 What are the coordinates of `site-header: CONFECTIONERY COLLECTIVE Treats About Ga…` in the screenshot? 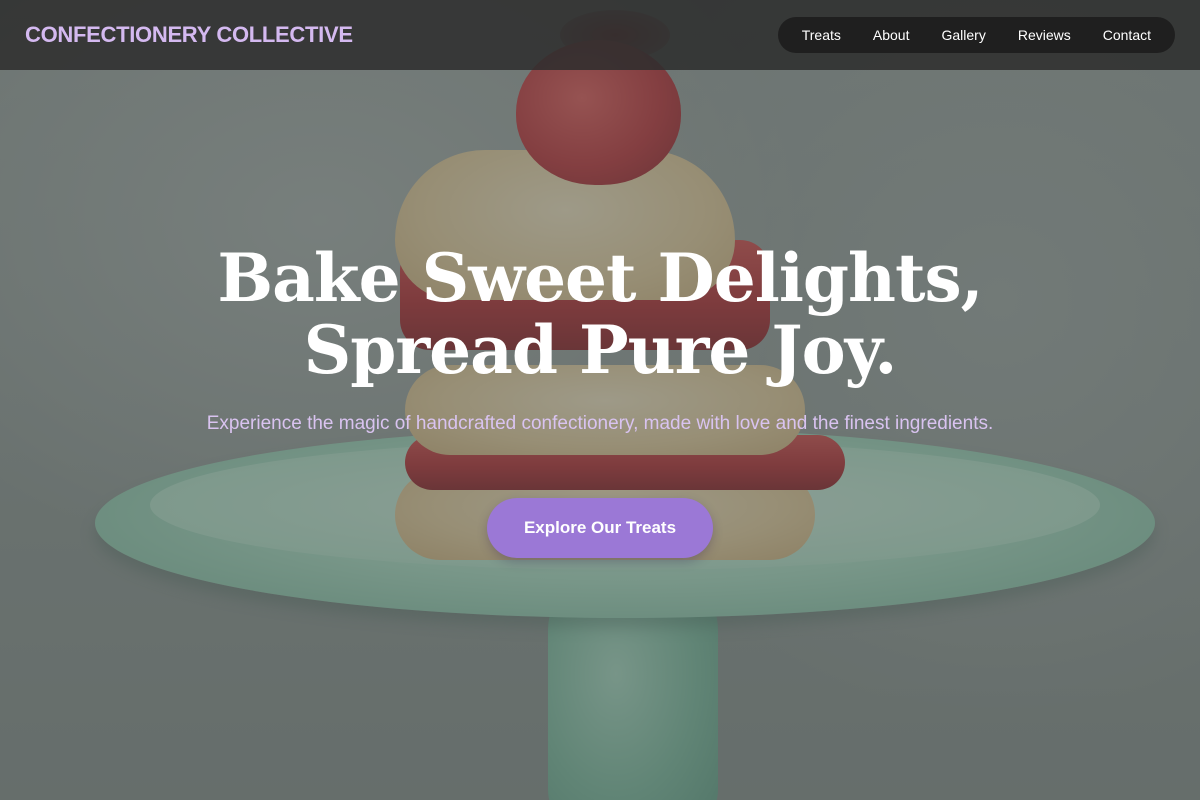 It's located at (600, 35).